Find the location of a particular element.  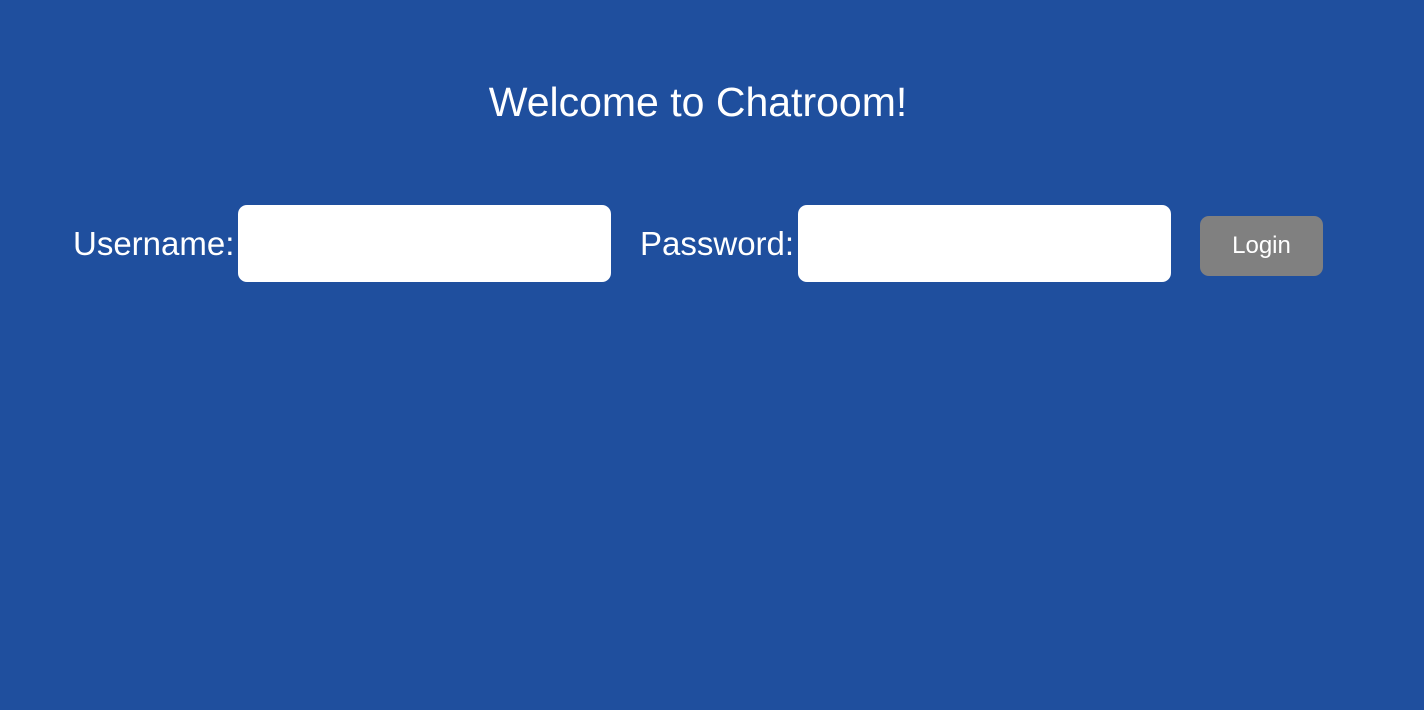

password-label: Password: is located at coordinates (717, 243).